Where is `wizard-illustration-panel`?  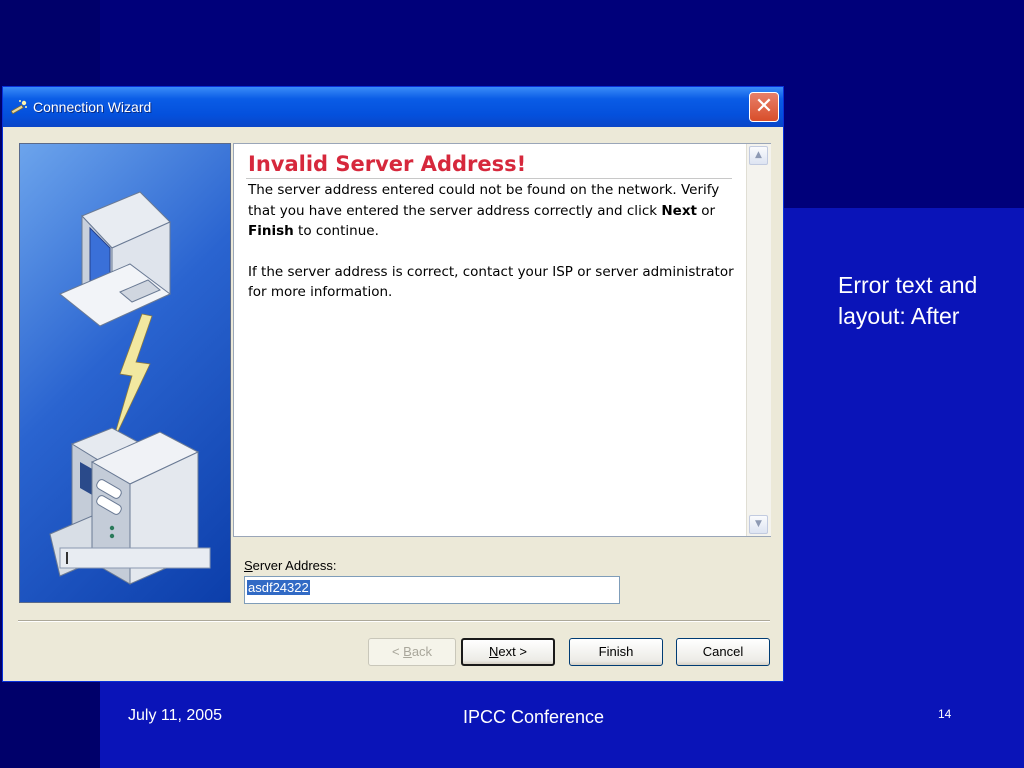
wizard-illustration-panel is located at coordinates (125, 373).